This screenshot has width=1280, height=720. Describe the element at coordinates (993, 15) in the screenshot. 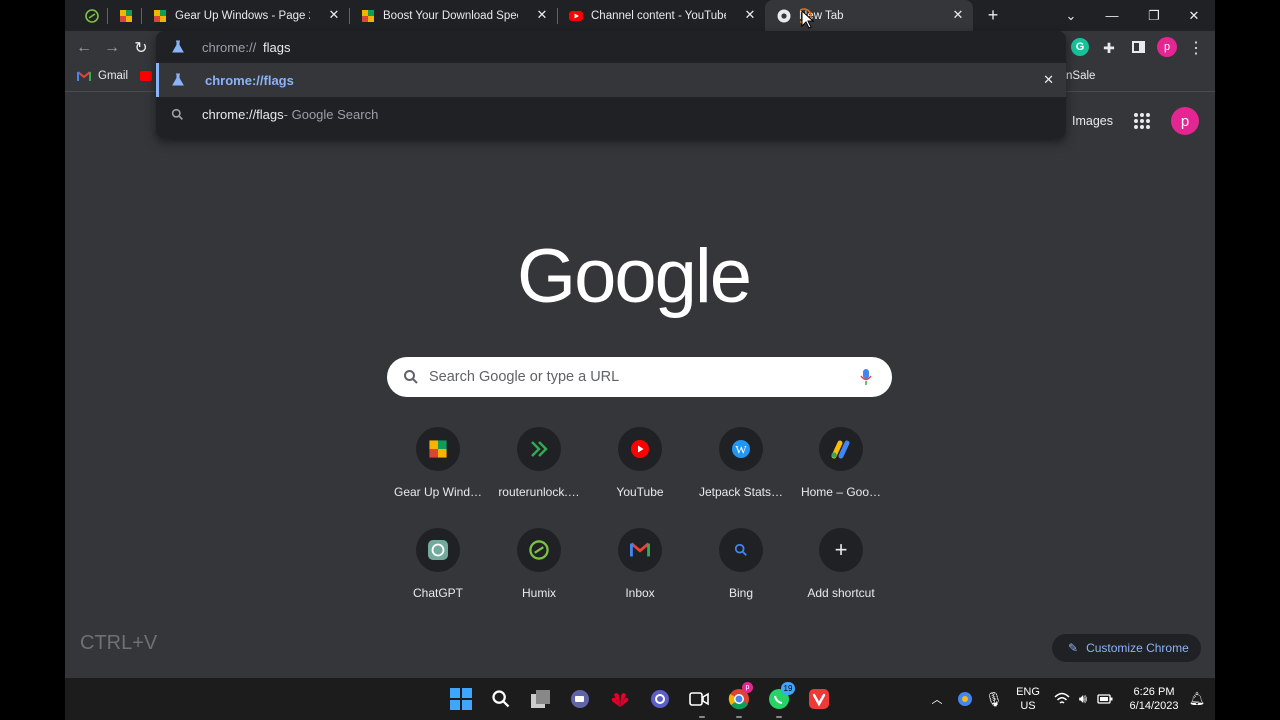

I see `new-tab-button: +` at that location.